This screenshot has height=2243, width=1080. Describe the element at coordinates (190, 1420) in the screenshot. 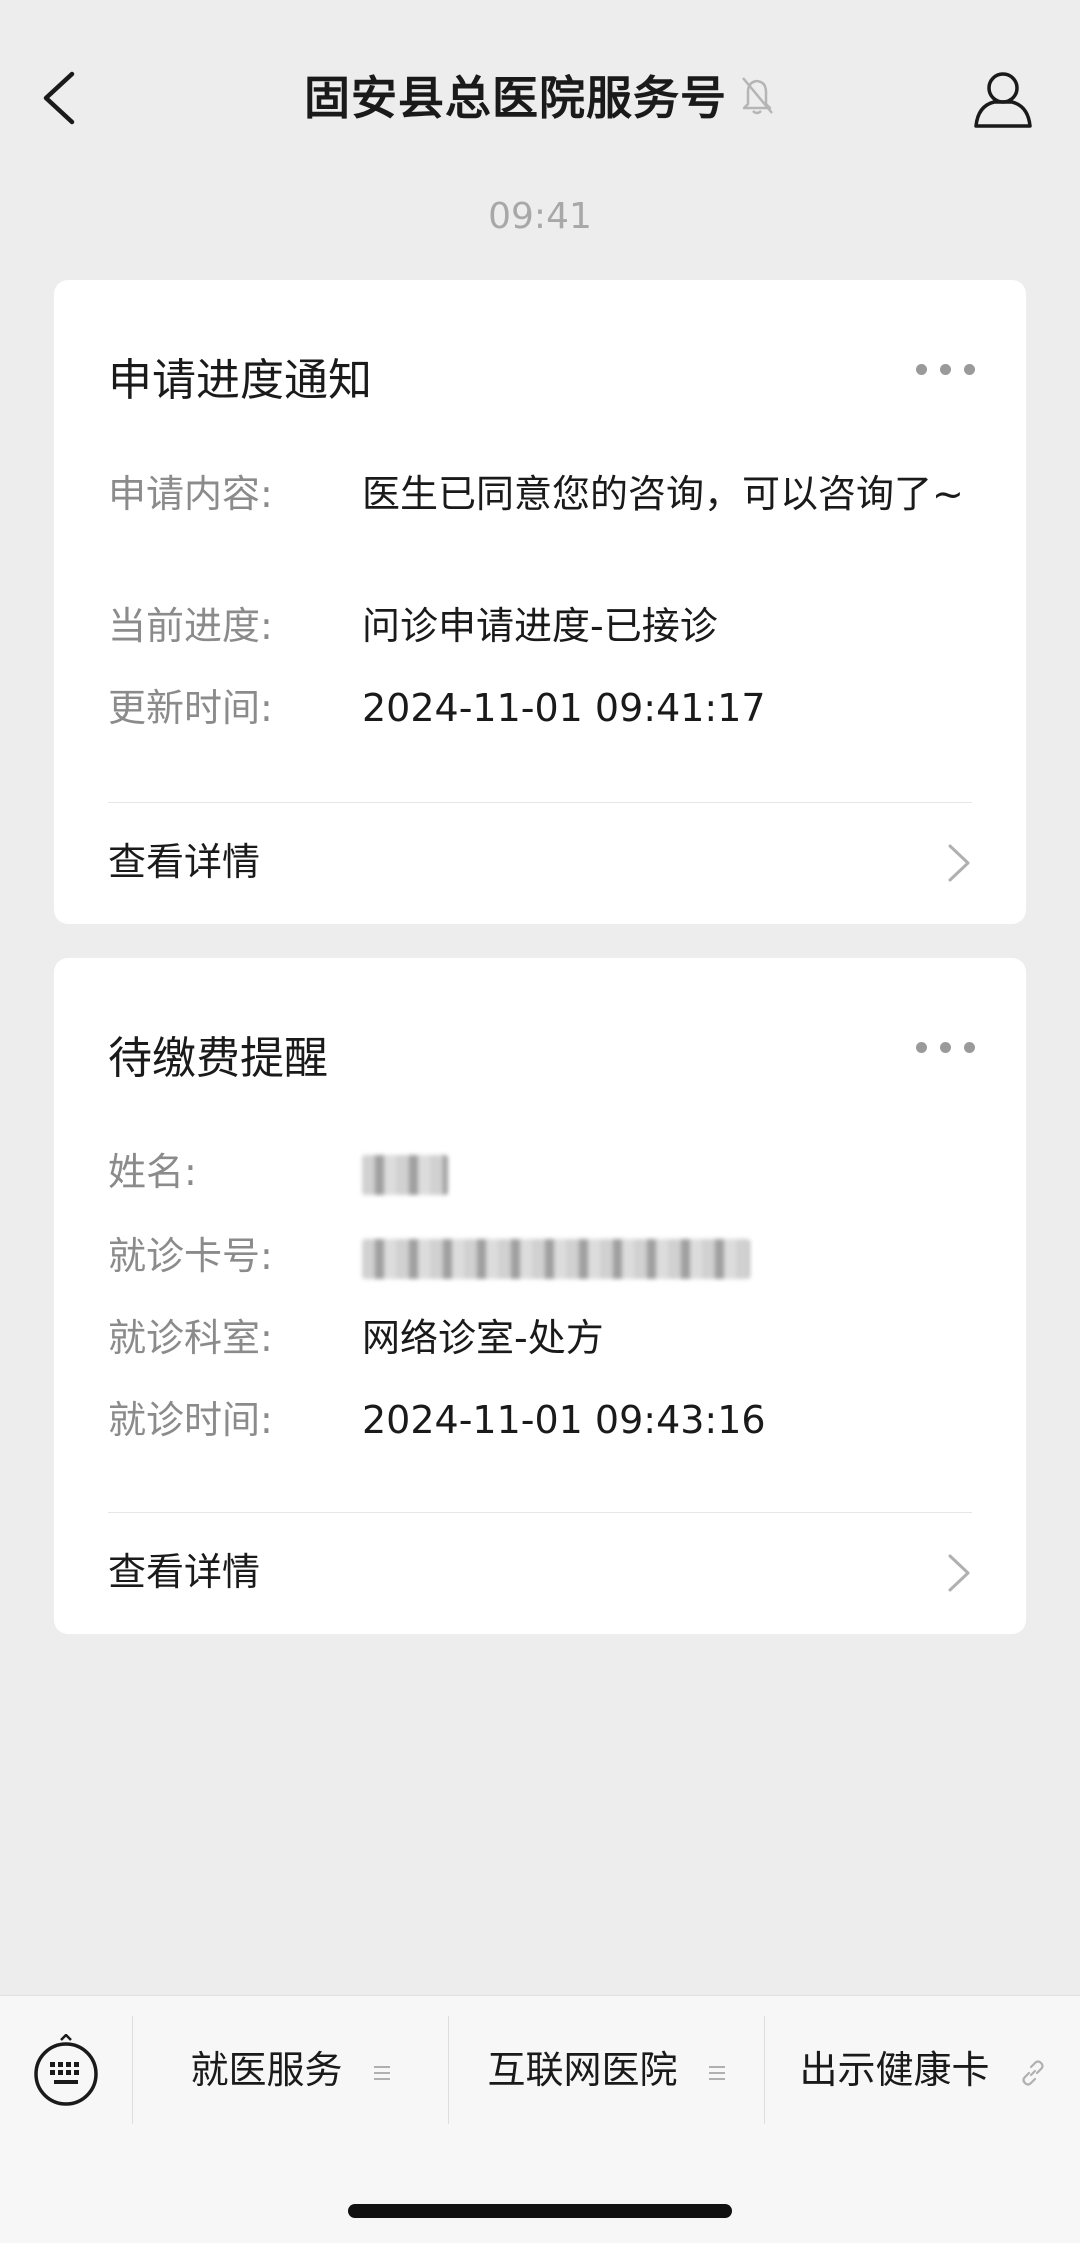

I see `row-label: 就诊时间:` at that location.